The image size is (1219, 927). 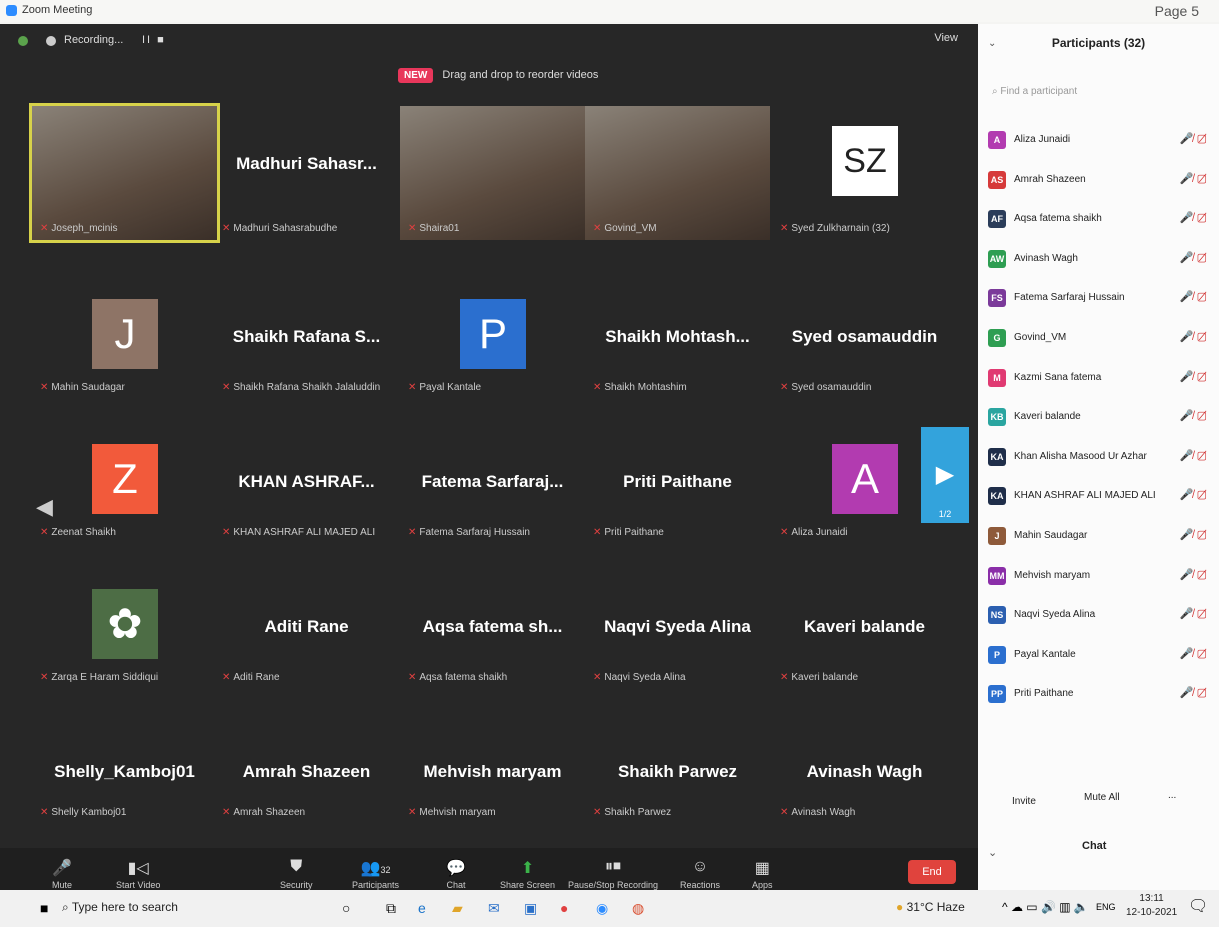 What do you see at coordinates (638, 908) in the screenshot?
I see `chrome-icon: ◍` at bounding box center [638, 908].